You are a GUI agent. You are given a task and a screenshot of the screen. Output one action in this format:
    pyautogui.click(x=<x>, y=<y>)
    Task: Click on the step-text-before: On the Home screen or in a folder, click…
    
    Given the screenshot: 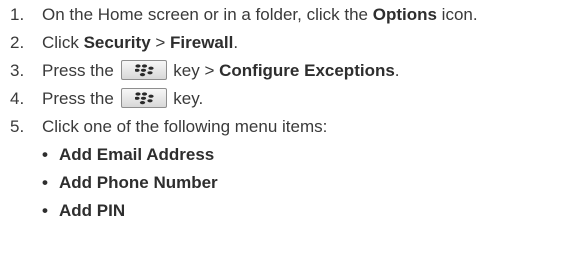 What is the action you would take?
    pyautogui.click(x=207, y=14)
    